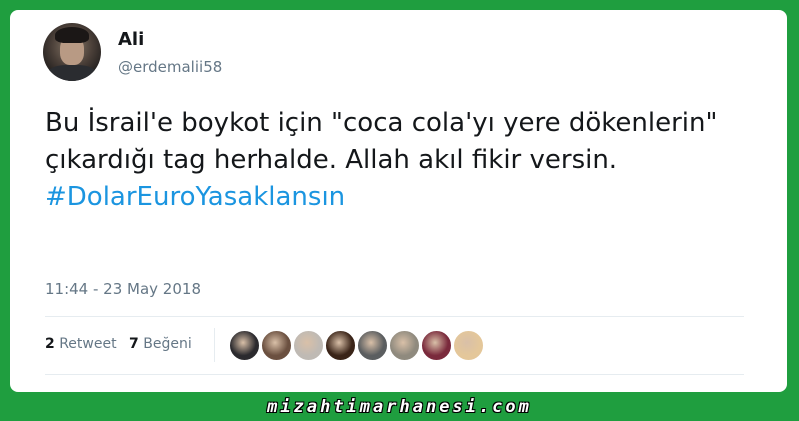  I want to click on like-count: 7, so click(134, 344).